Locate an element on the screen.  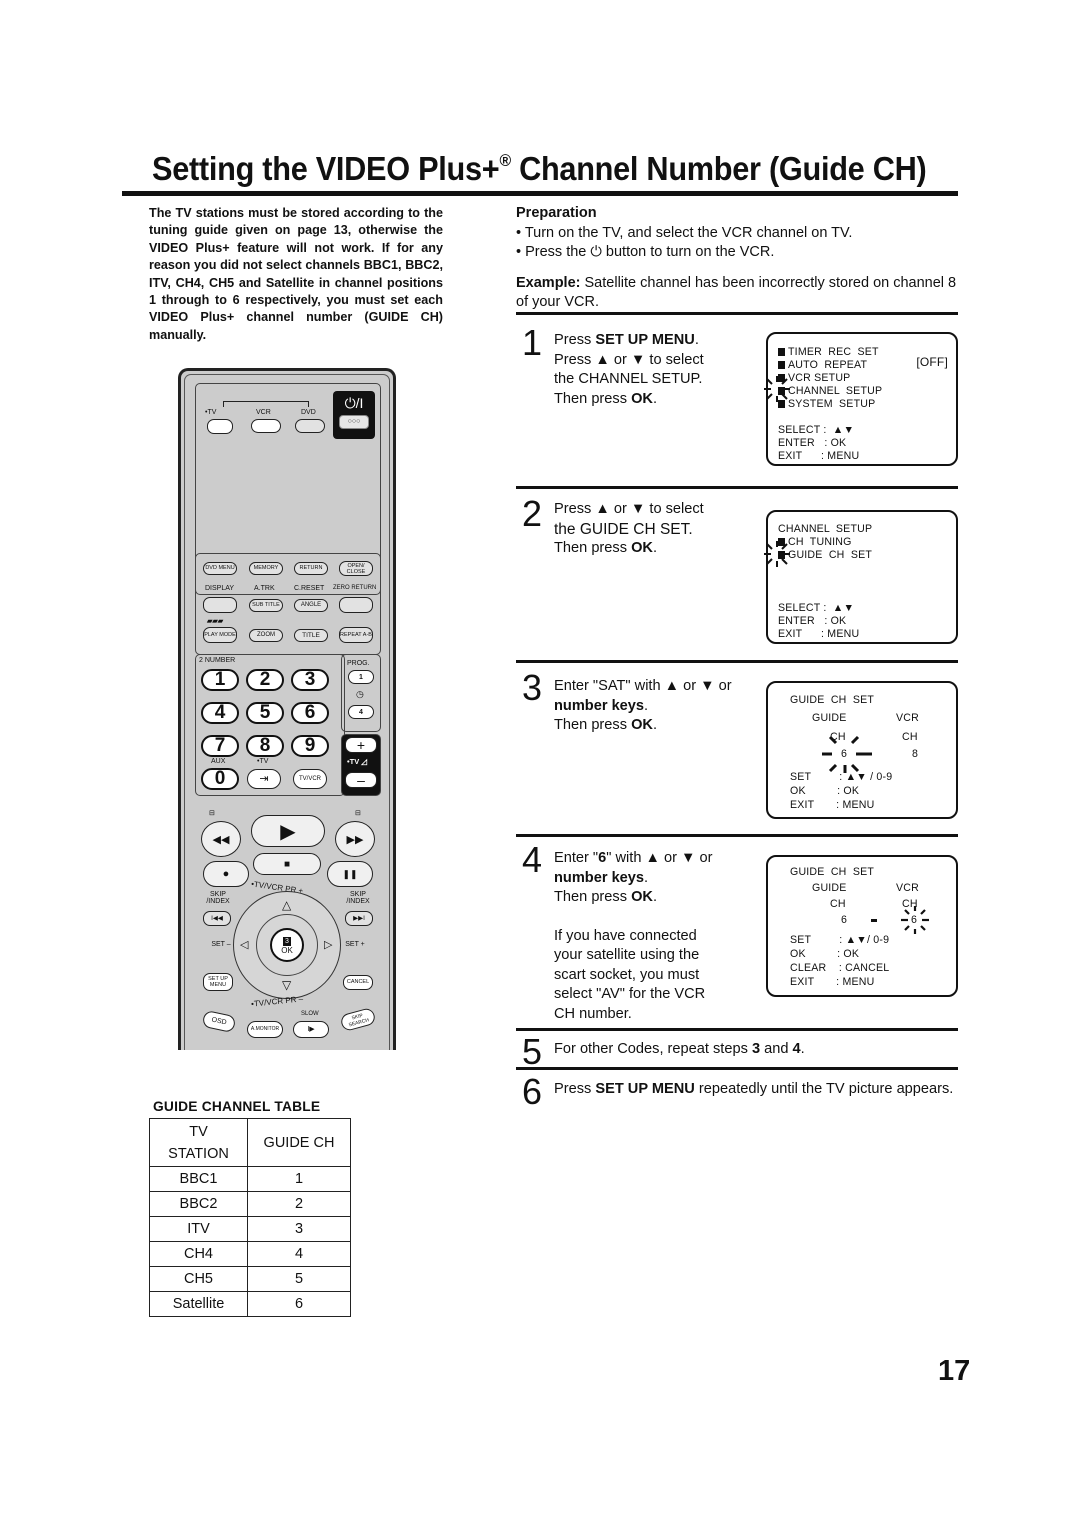
header-guide-ch: GUIDE CH is located at coordinates (299, 1142).